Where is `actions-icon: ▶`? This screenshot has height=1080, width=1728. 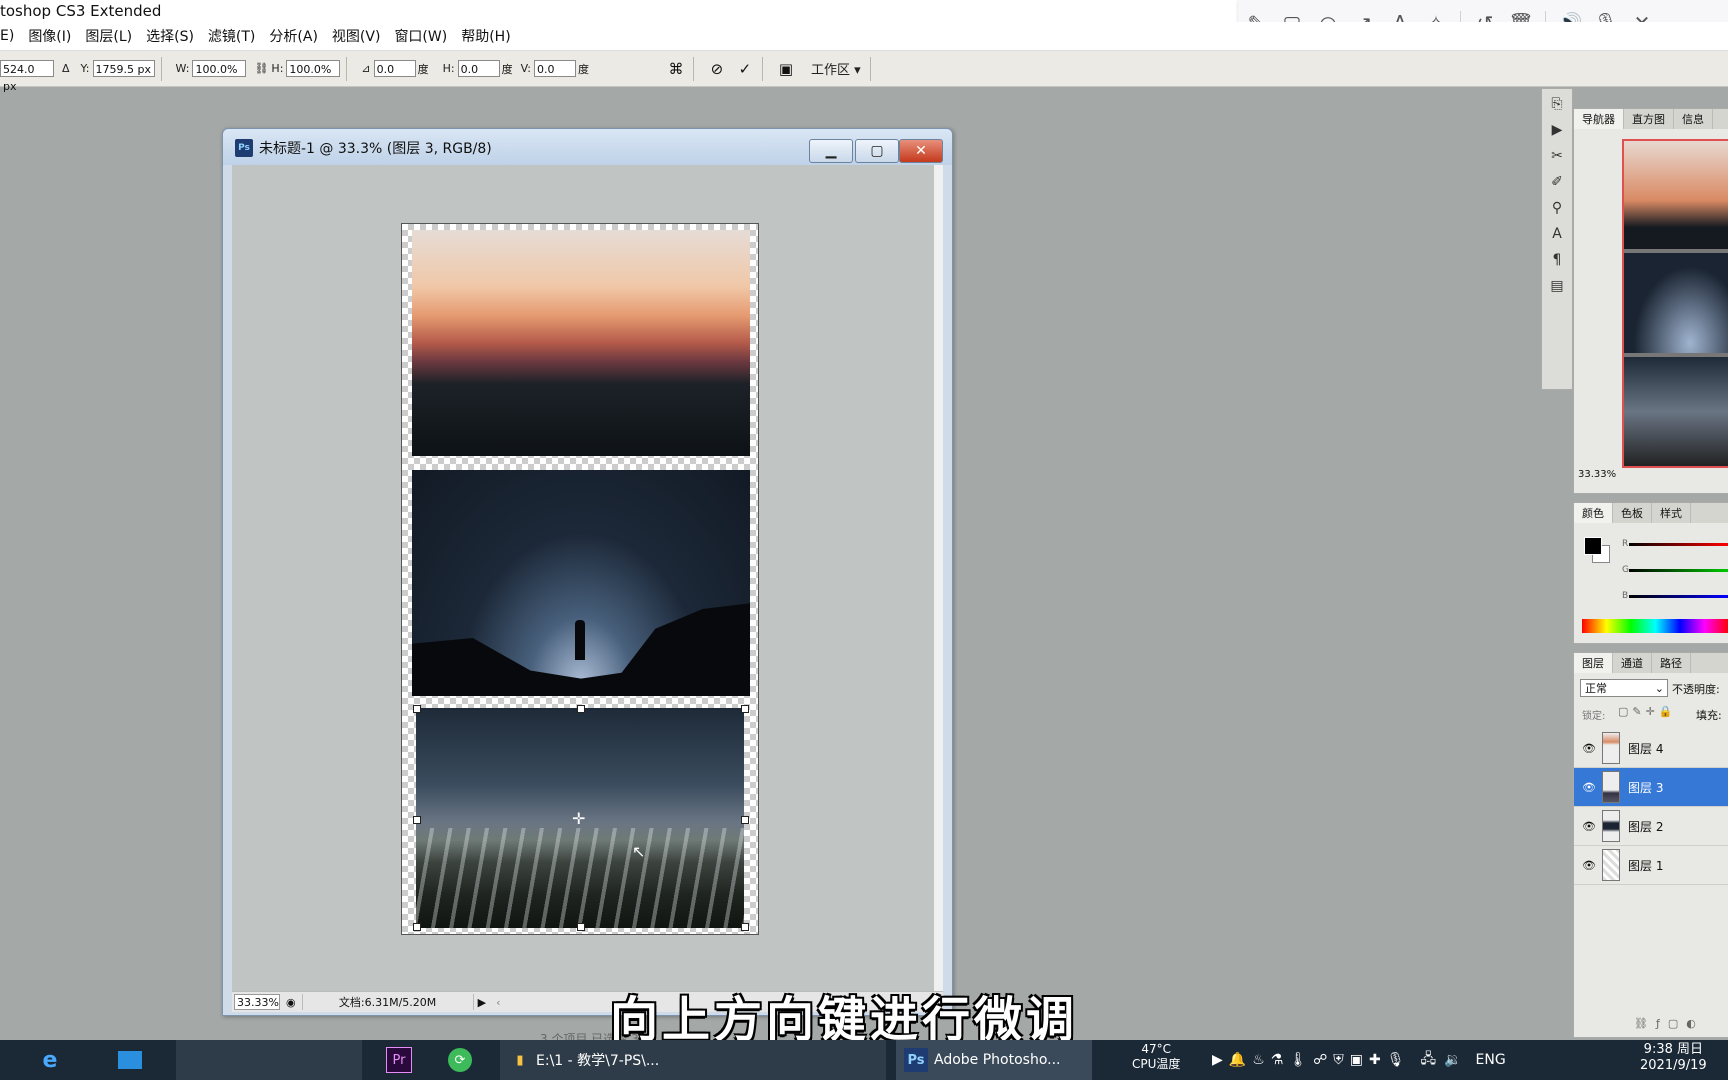 actions-icon: ▶ is located at coordinates (1557, 130).